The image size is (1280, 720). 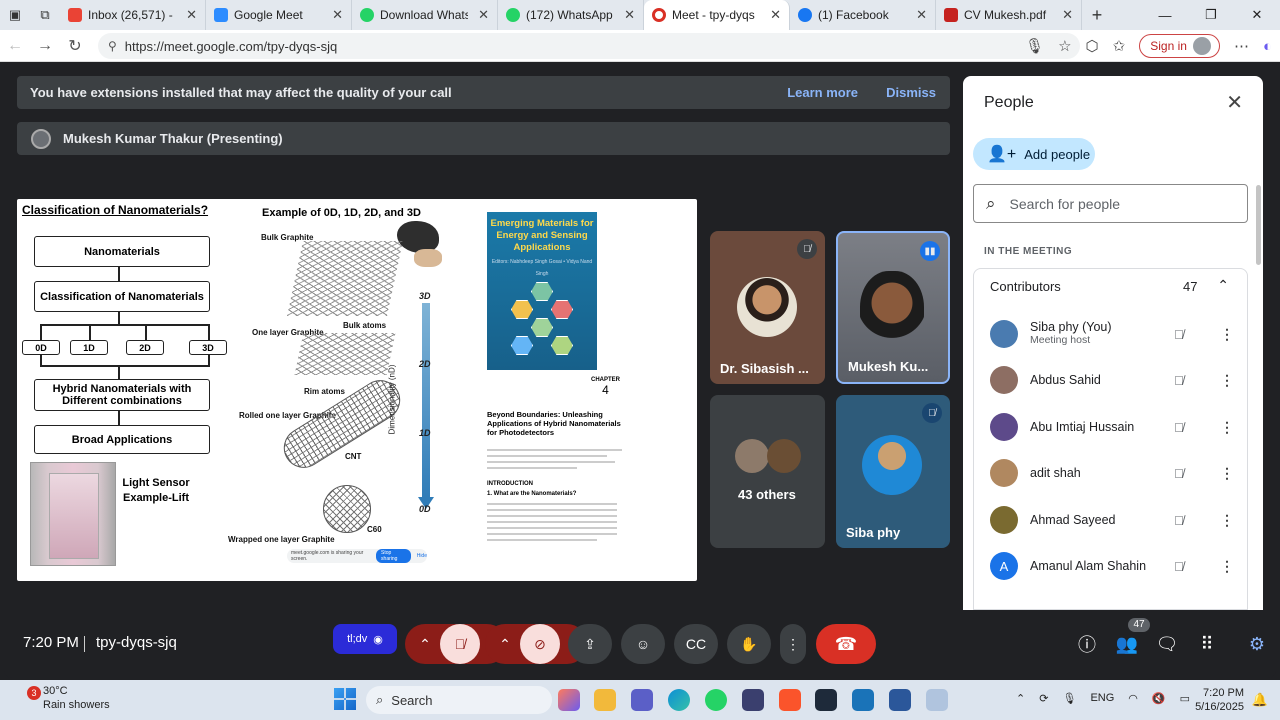 What do you see at coordinates (279, 15) in the screenshot?
I see `tab-google-meet: Google Meet ✕` at bounding box center [279, 15].